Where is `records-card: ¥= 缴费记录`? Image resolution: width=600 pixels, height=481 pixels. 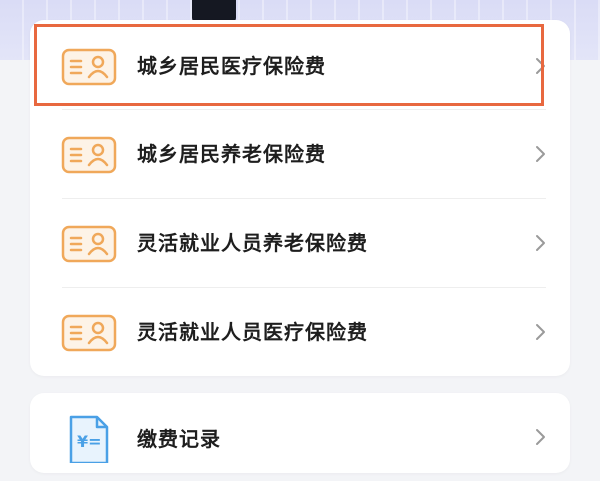
records-card: ¥= 缴费记录 is located at coordinates (300, 433).